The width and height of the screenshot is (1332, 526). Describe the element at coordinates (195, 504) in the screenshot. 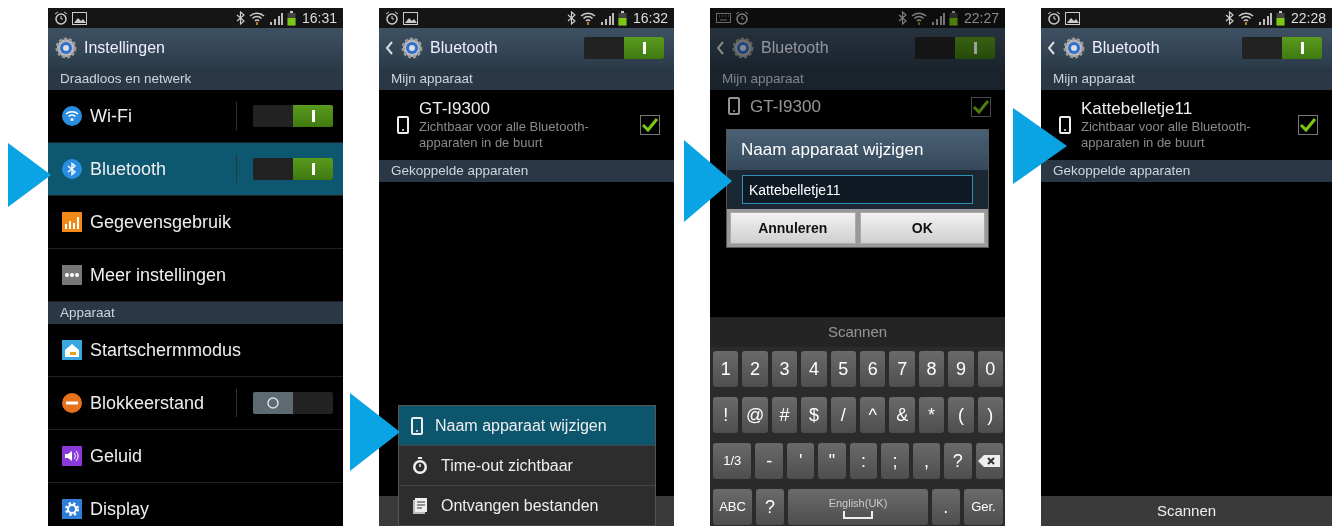

I see `settings-item: Display` at that location.